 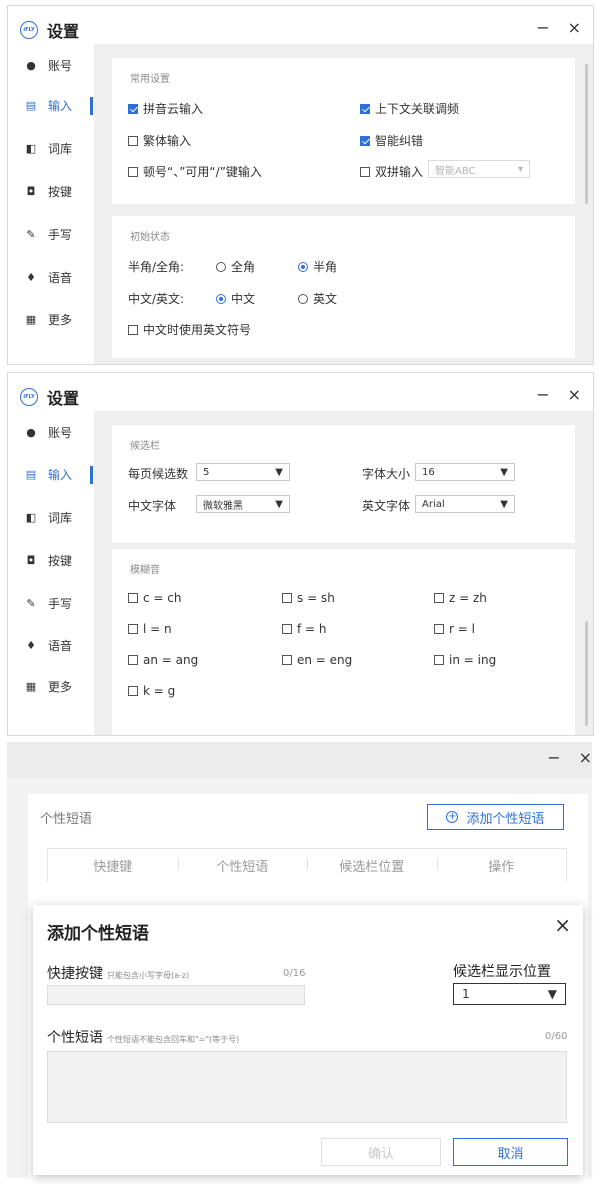 What do you see at coordinates (150, 629) in the screenshot?
I see `fuzzy-option-checkbox: l = n` at bounding box center [150, 629].